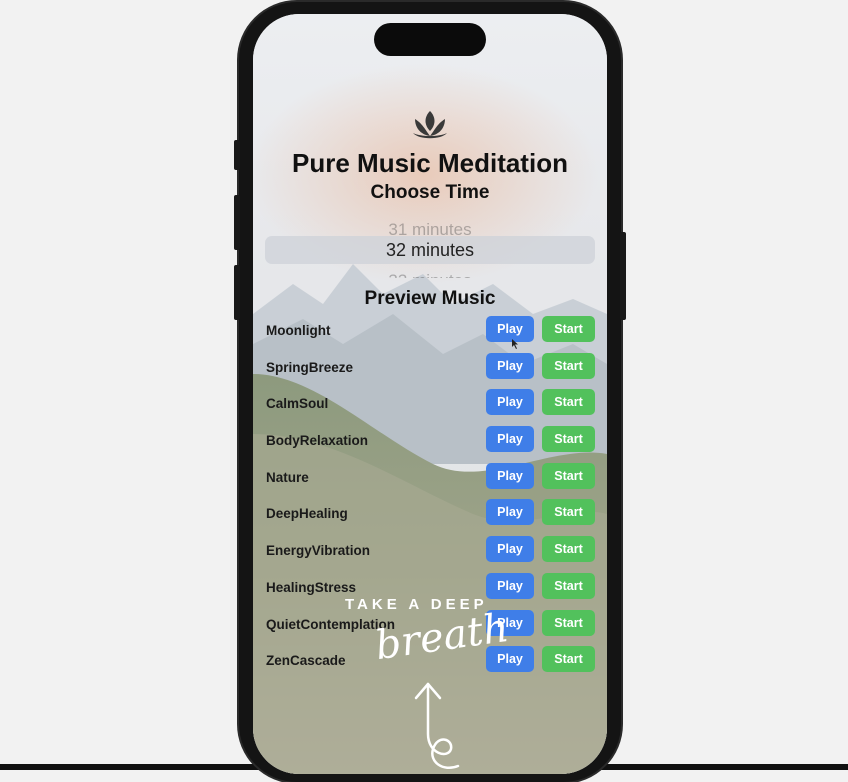 The width and height of the screenshot is (848, 782). I want to click on track-name: Moonlight, so click(298, 330).